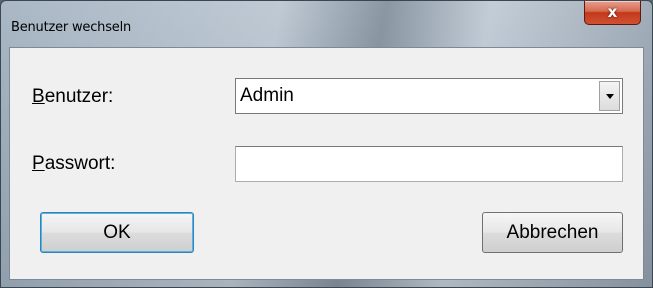 The width and height of the screenshot is (653, 288). I want to click on password-label-accelerator: P, so click(38, 163).